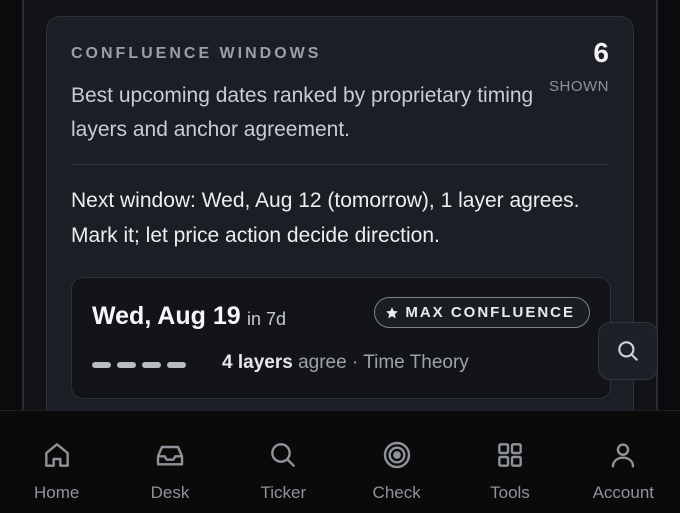 The image size is (680, 513). I want to click on inbox-icon, so click(170, 455).